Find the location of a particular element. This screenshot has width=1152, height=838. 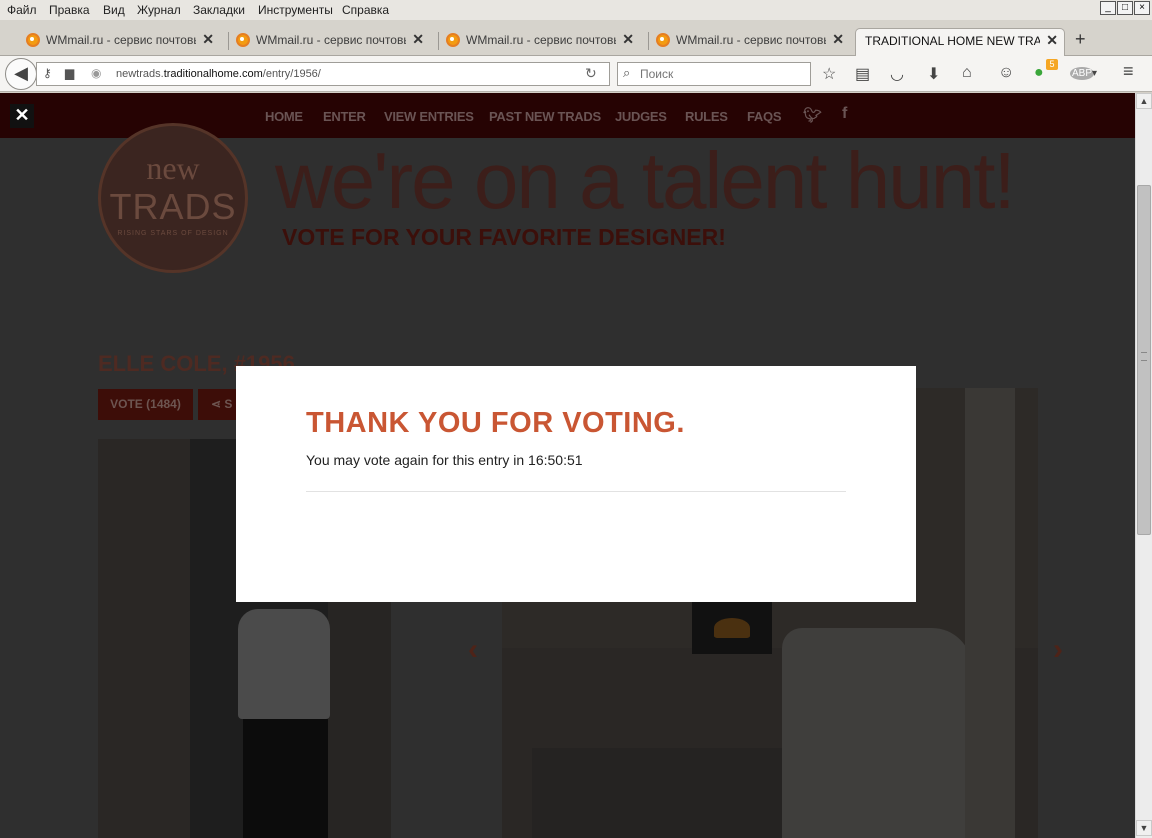

download-icon: ⬇ is located at coordinates (933, 74).